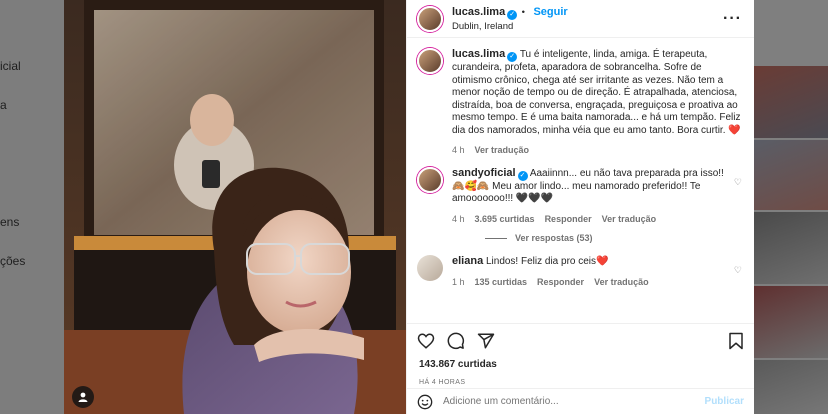 This screenshot has width=828, height=414. What do you see at coordinates (550, 12) in the screenshot?
I see `follow-button: Seguir` at bounding box center [550, 12].